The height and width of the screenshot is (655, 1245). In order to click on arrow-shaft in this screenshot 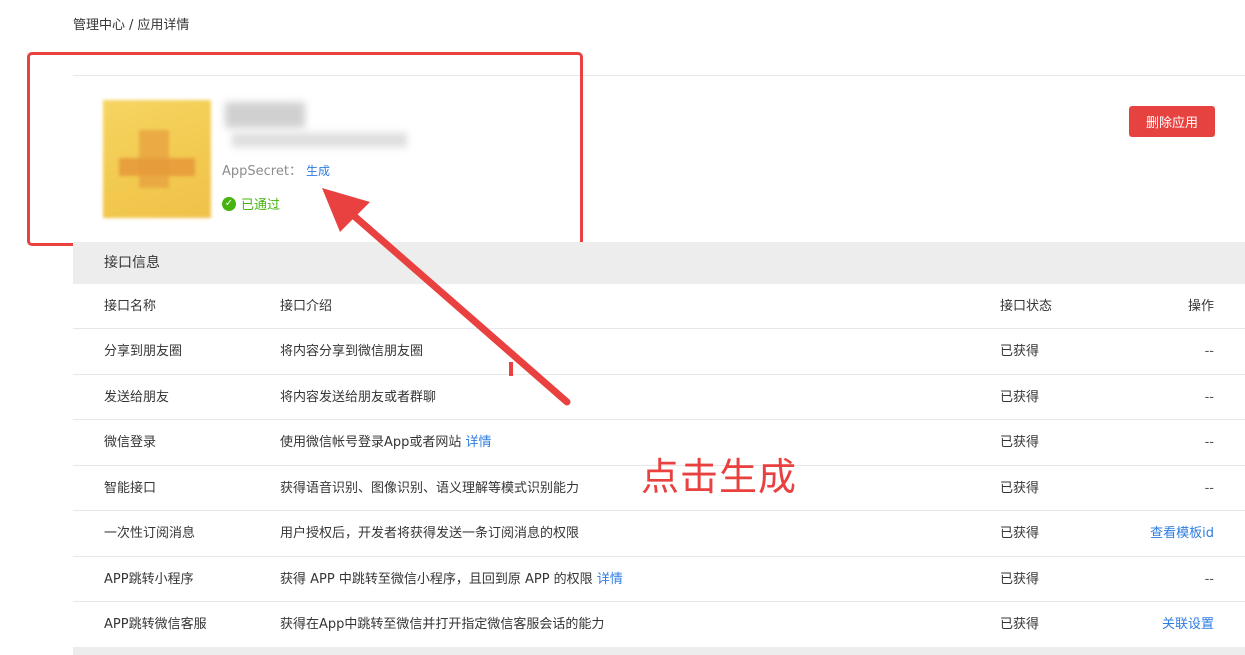, I will do `click(456, 305)`.